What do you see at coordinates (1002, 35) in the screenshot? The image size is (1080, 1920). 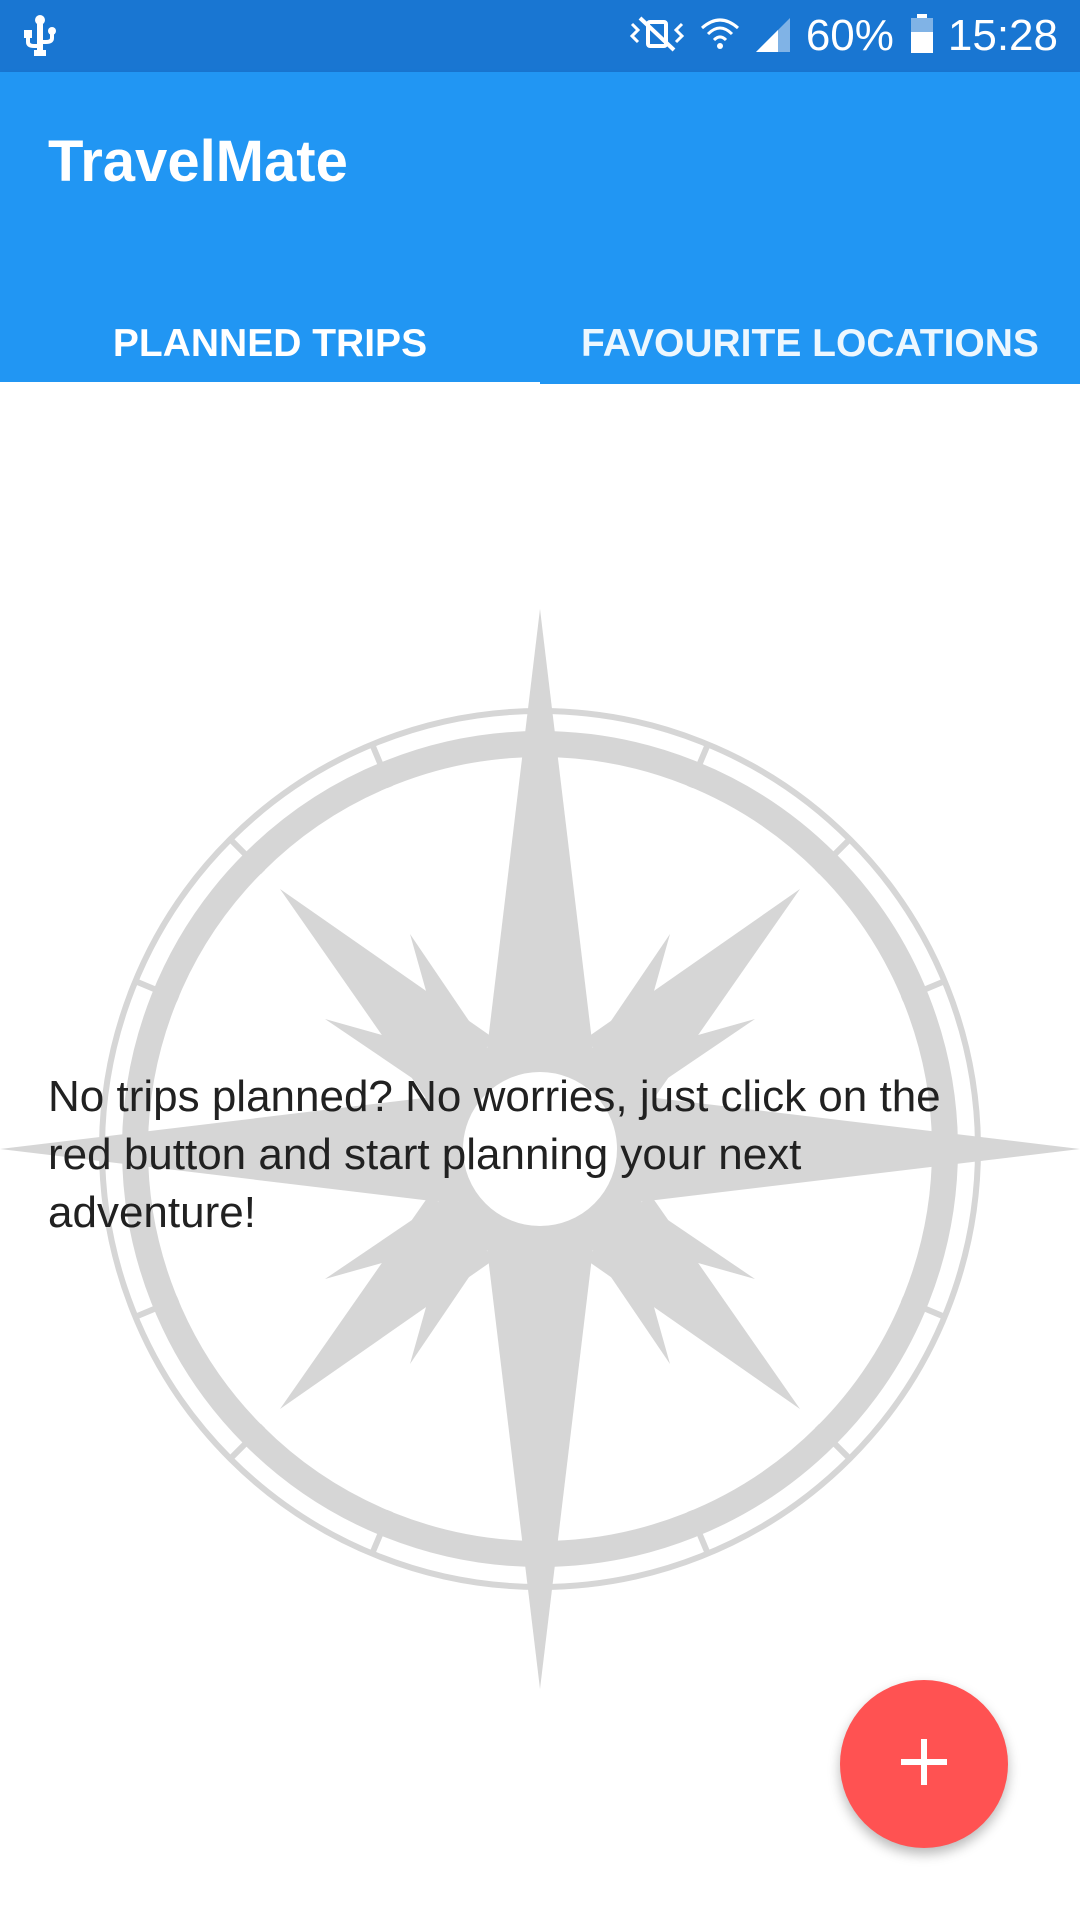 I see `clock: 15:28` at bounding box center [1002, 35].